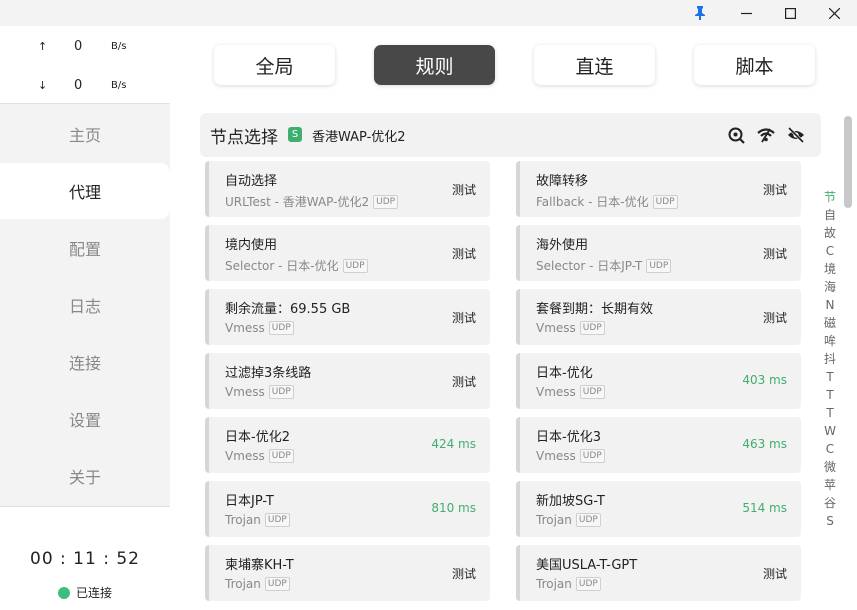  I want to click on proxy-card: 海外使用 Selector - 日本JP-T UDP 测试, so click(658, 253).